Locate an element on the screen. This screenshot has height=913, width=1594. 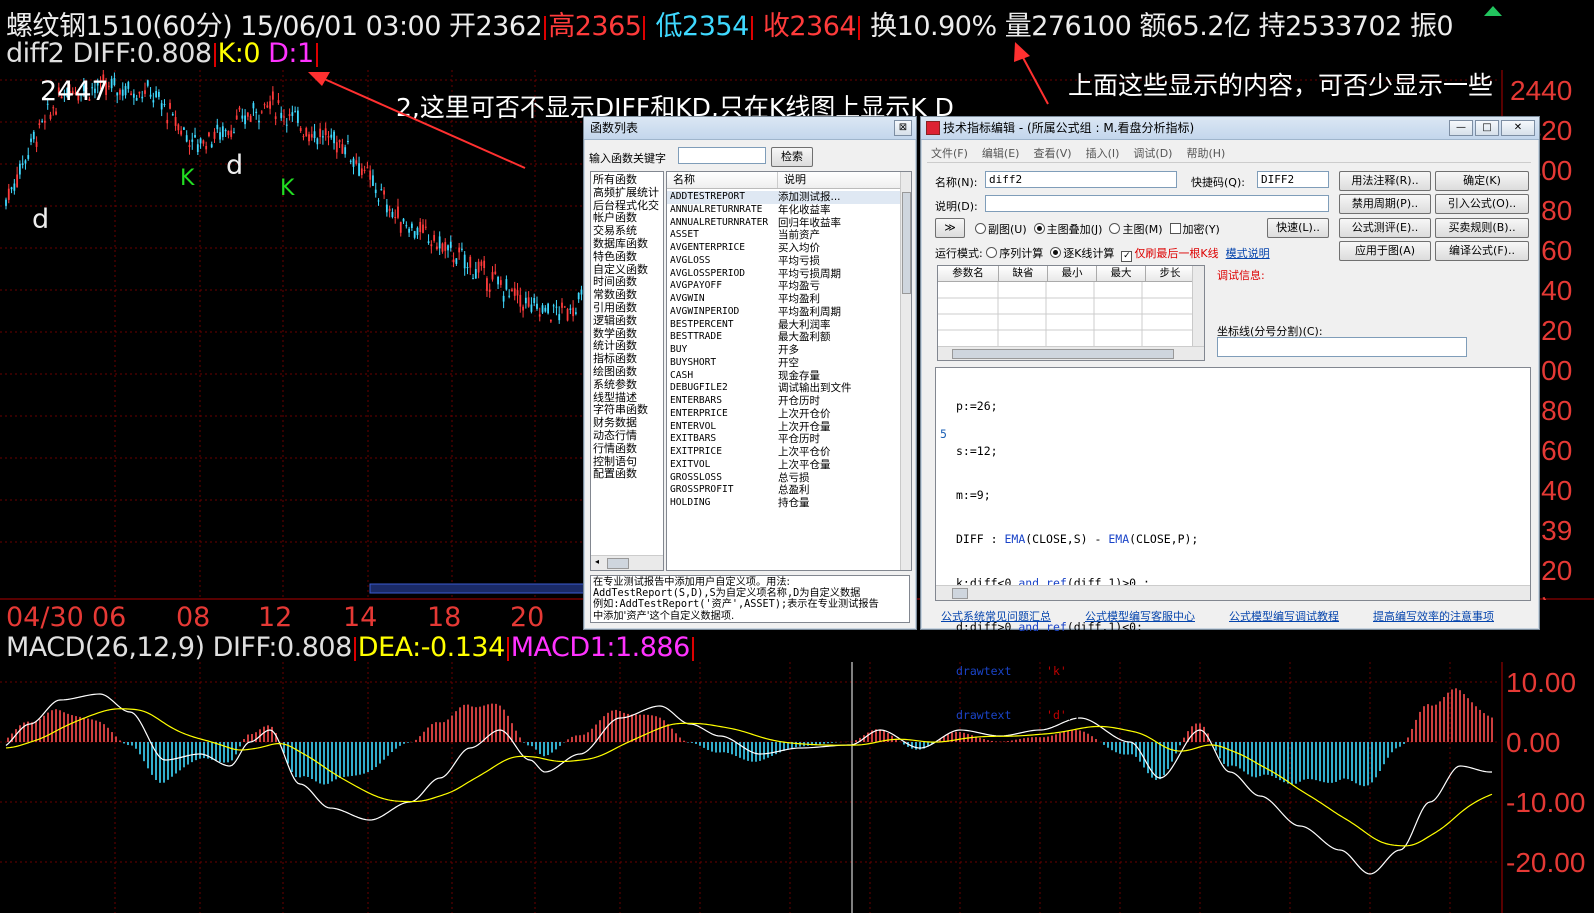
link-efficiency: 提高编写效率的注意事项 is located at coordinates (1433, 616).